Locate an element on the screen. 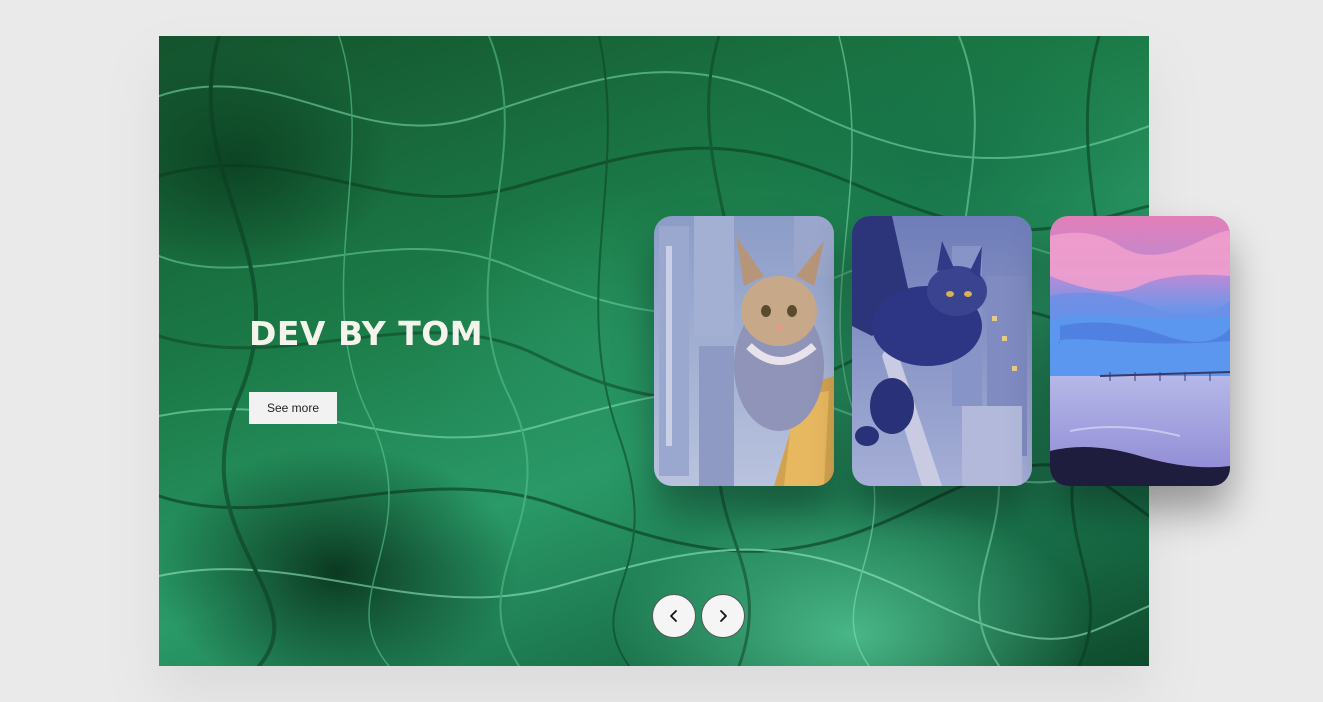 The image size is (1323, 702). tabby-cat-image is located at coordinates (744, 351).